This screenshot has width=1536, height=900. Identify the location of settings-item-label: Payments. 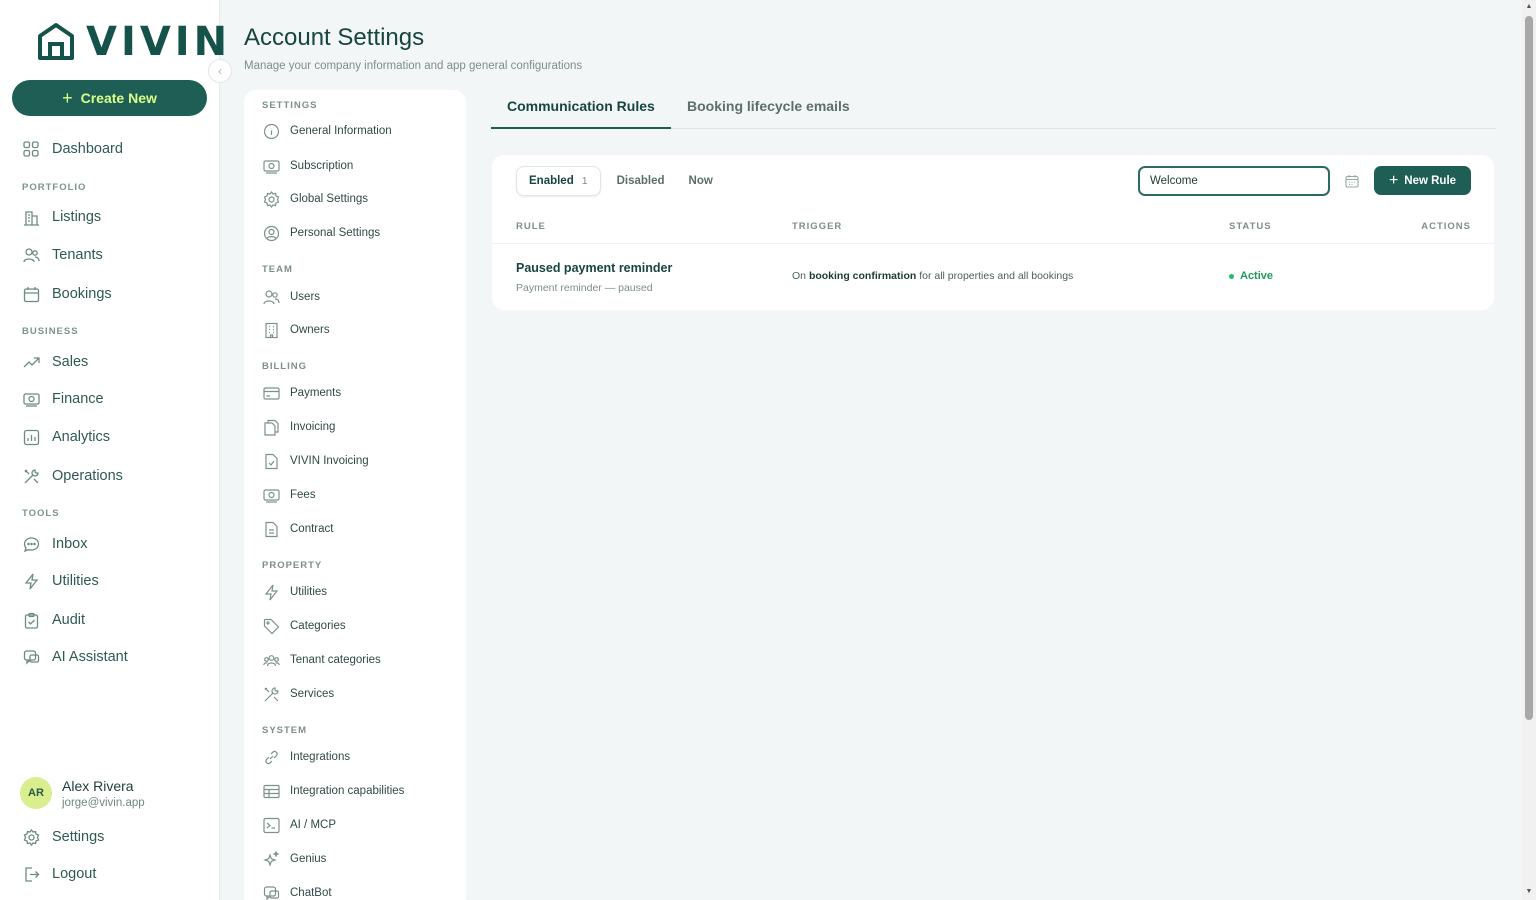
(316, 393).